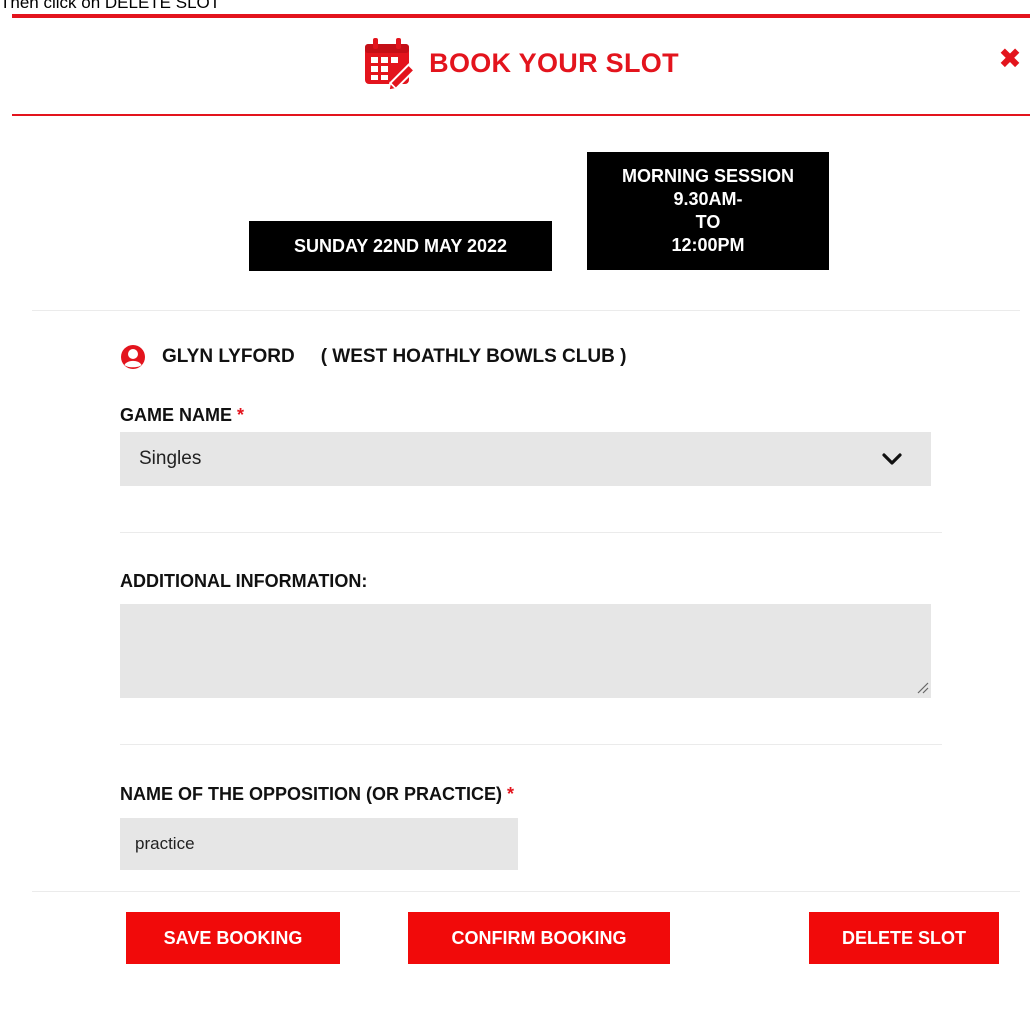  Describe the element at coordinates (473, 356) in the screenshot. I see `club-name: ( WEST HOATHLY BOWLS CLUB )` at that location.